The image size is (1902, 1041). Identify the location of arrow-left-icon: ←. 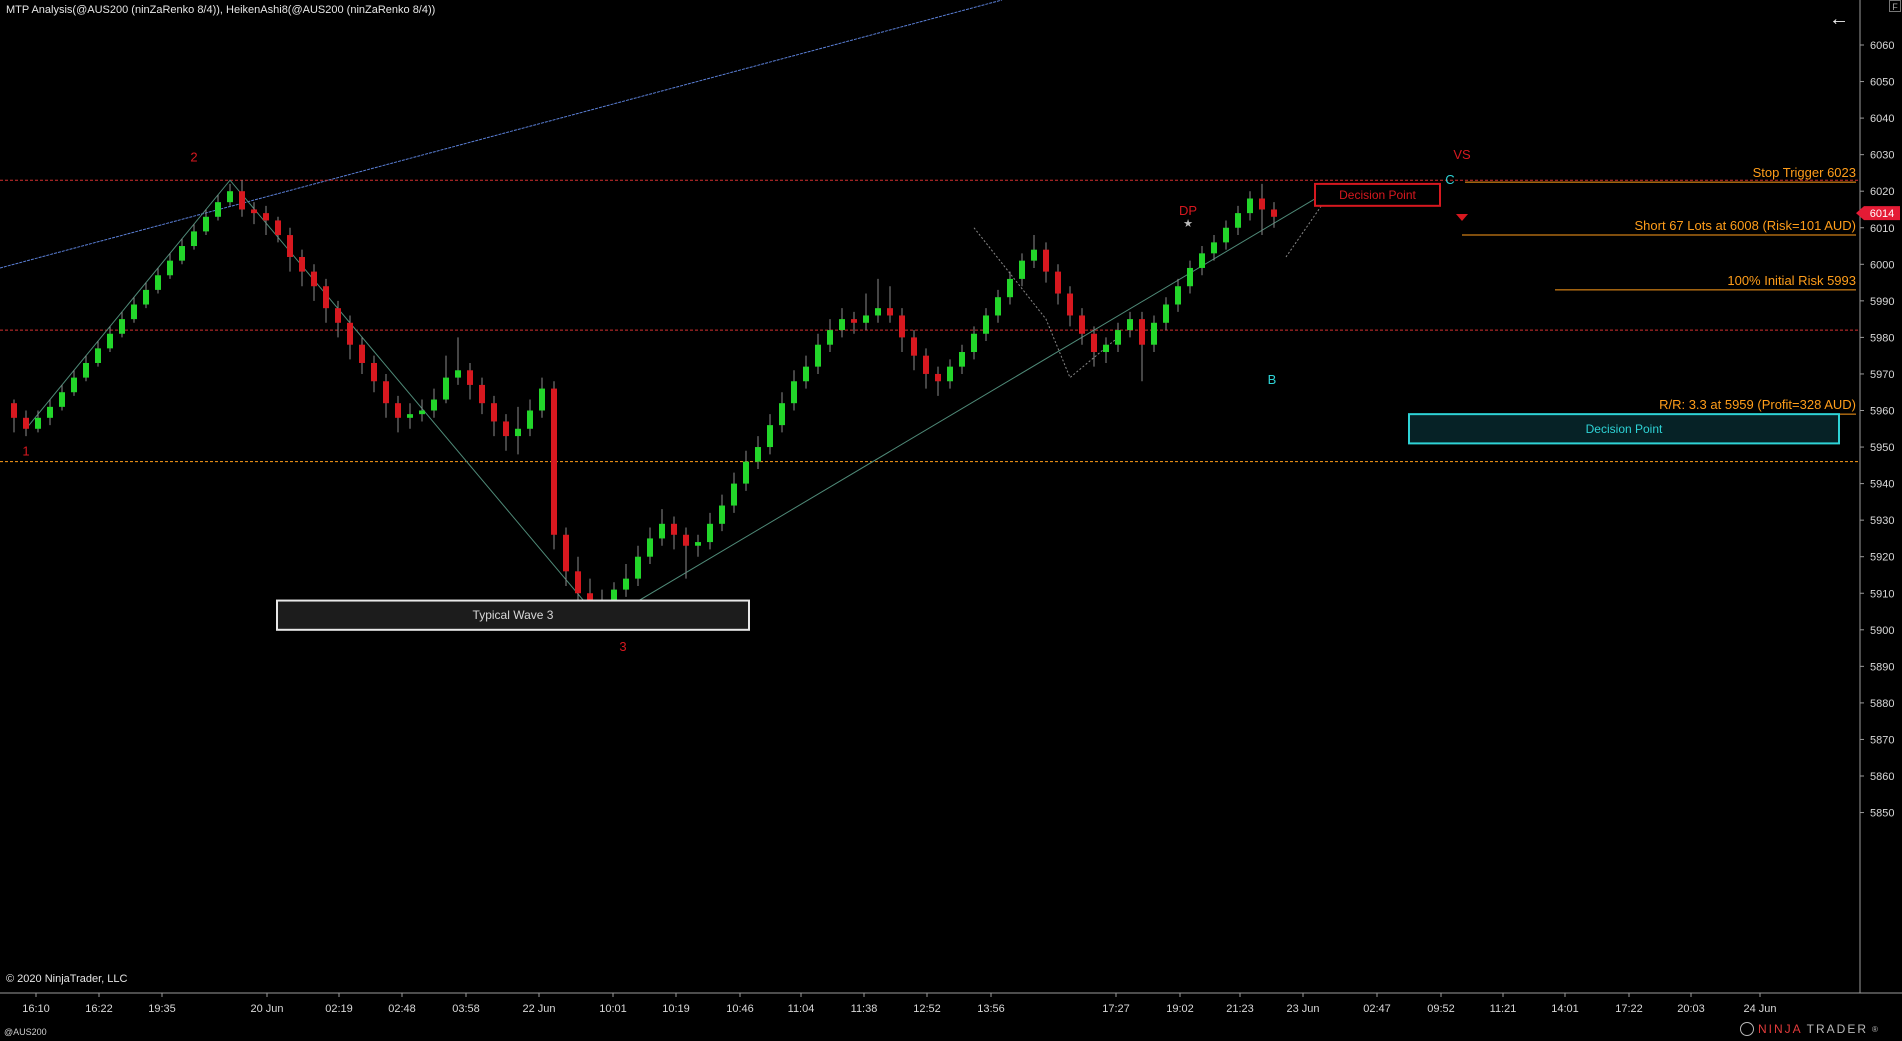
(1839, 19).